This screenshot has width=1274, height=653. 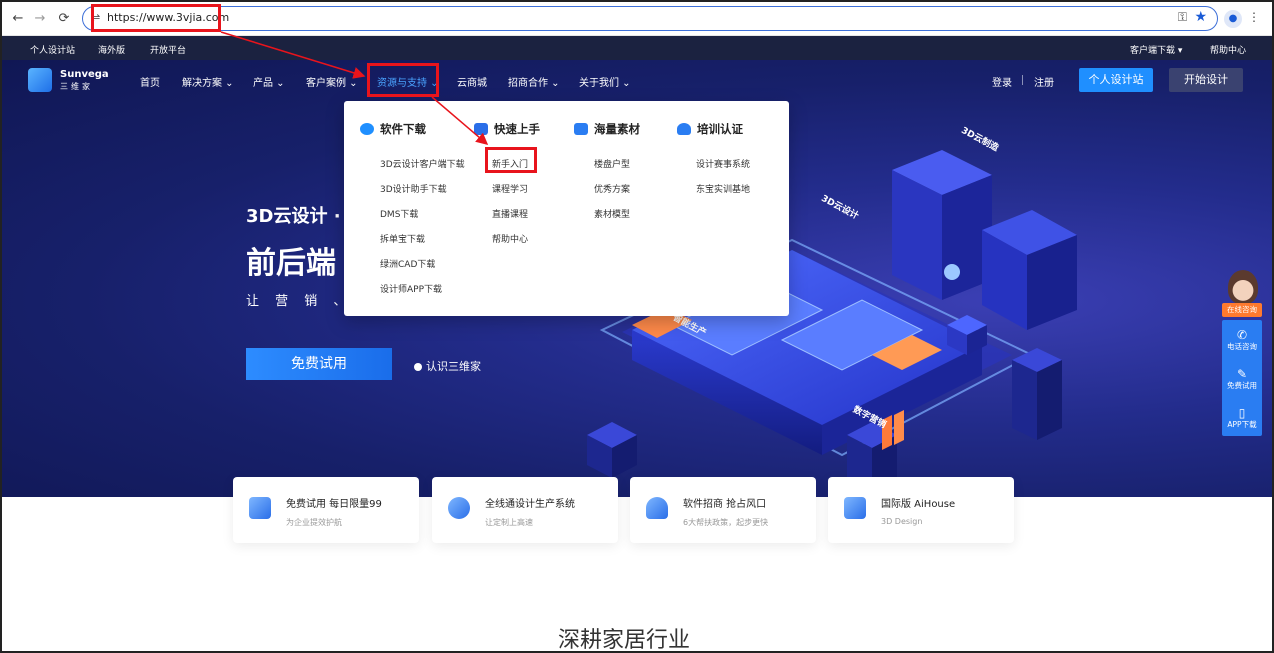 I want to click on annotation-arrows, so click(x=354, y=88).